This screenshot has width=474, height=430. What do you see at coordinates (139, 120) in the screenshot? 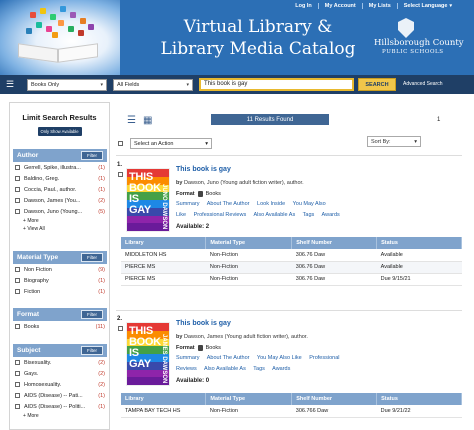
I see `view-toggle: ☰ ▦` at bounding box center [139, 120].